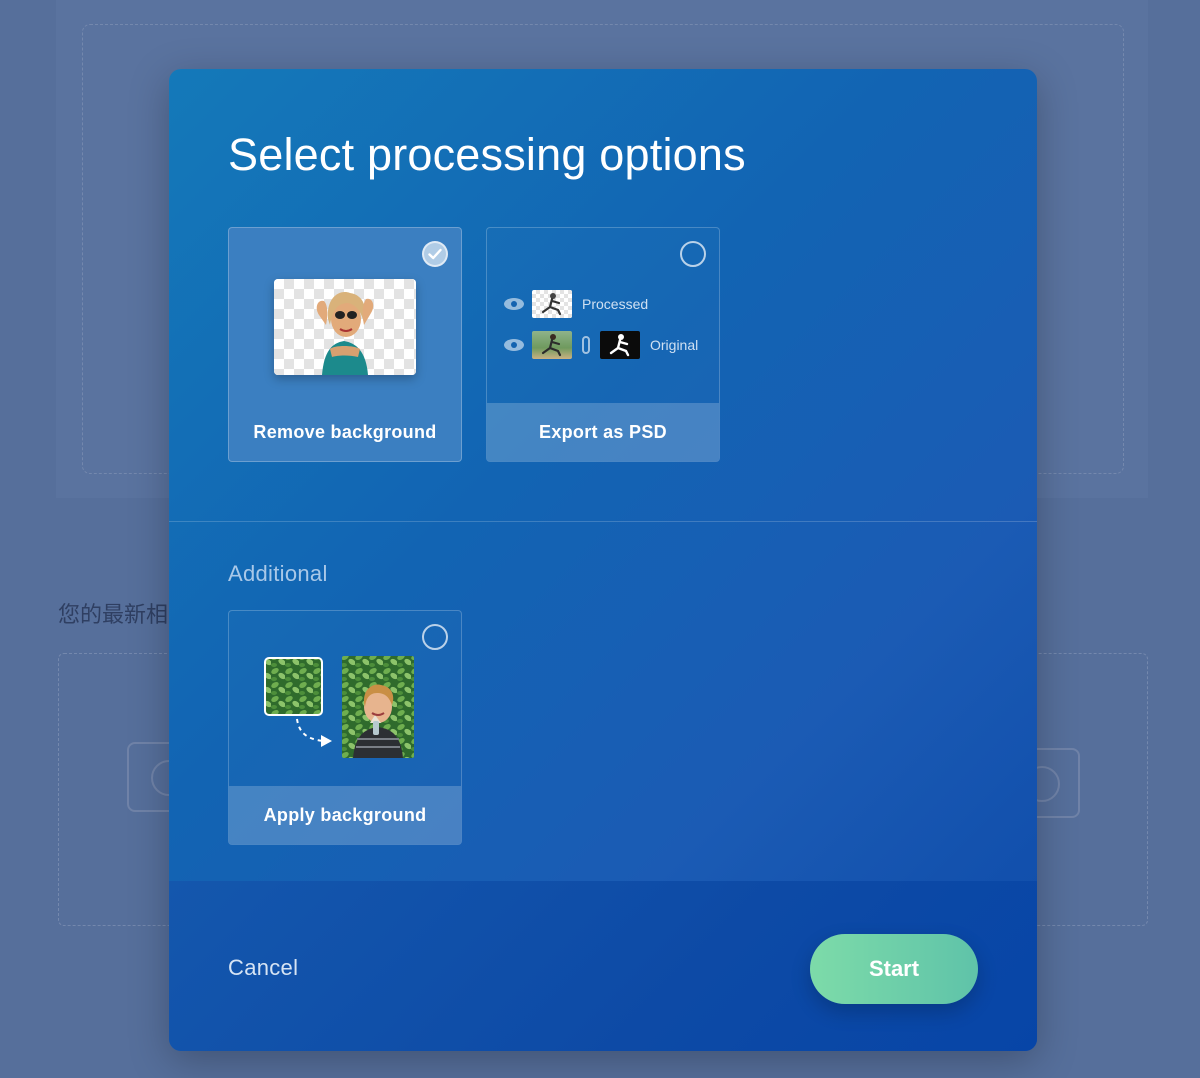  I want to click on option-card-remove-background: Remove background, so click(345, 344).